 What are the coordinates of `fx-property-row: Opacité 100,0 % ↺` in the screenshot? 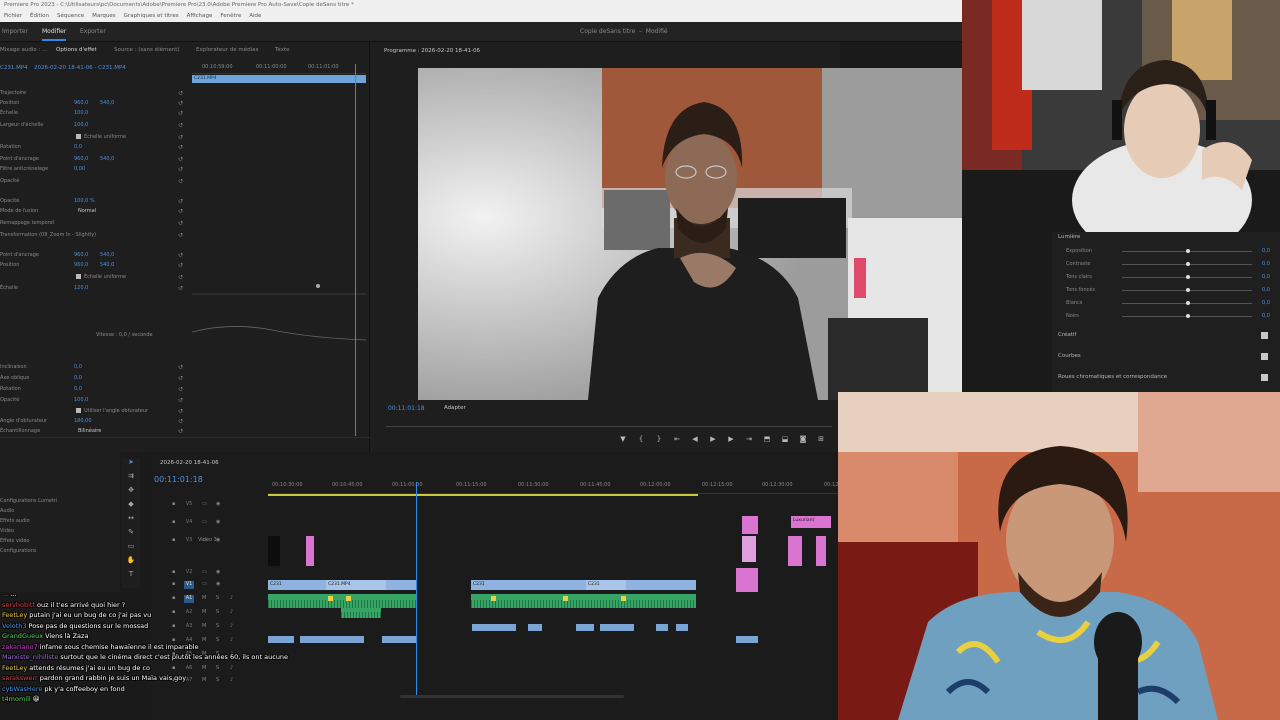 It's located at (95, 202).